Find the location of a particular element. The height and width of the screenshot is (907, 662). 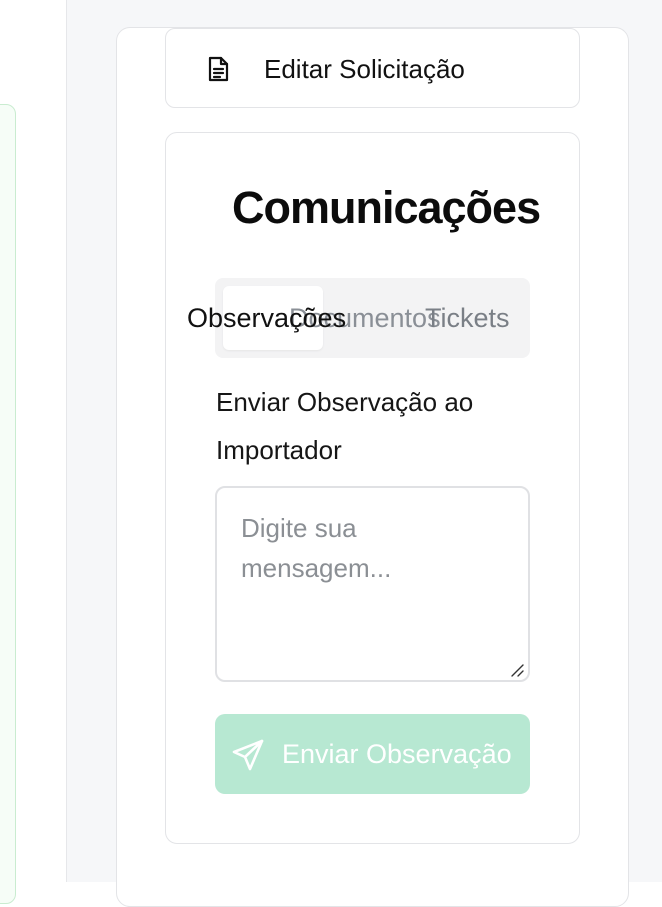

edit-request-button: Editar Solicitação is located at coordinates (372, 68).